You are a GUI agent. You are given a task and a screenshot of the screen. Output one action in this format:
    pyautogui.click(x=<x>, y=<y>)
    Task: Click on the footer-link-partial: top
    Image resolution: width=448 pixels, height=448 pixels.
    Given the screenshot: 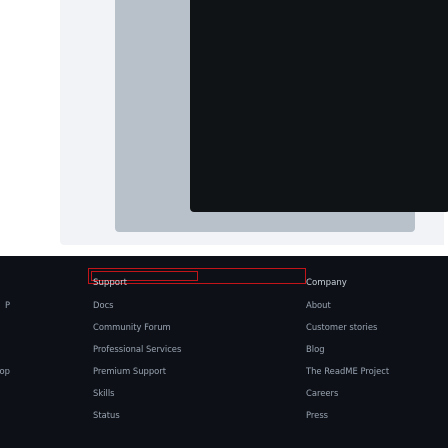 What is the action you would take?
    pyautogui.click(x=5, y=371)
    